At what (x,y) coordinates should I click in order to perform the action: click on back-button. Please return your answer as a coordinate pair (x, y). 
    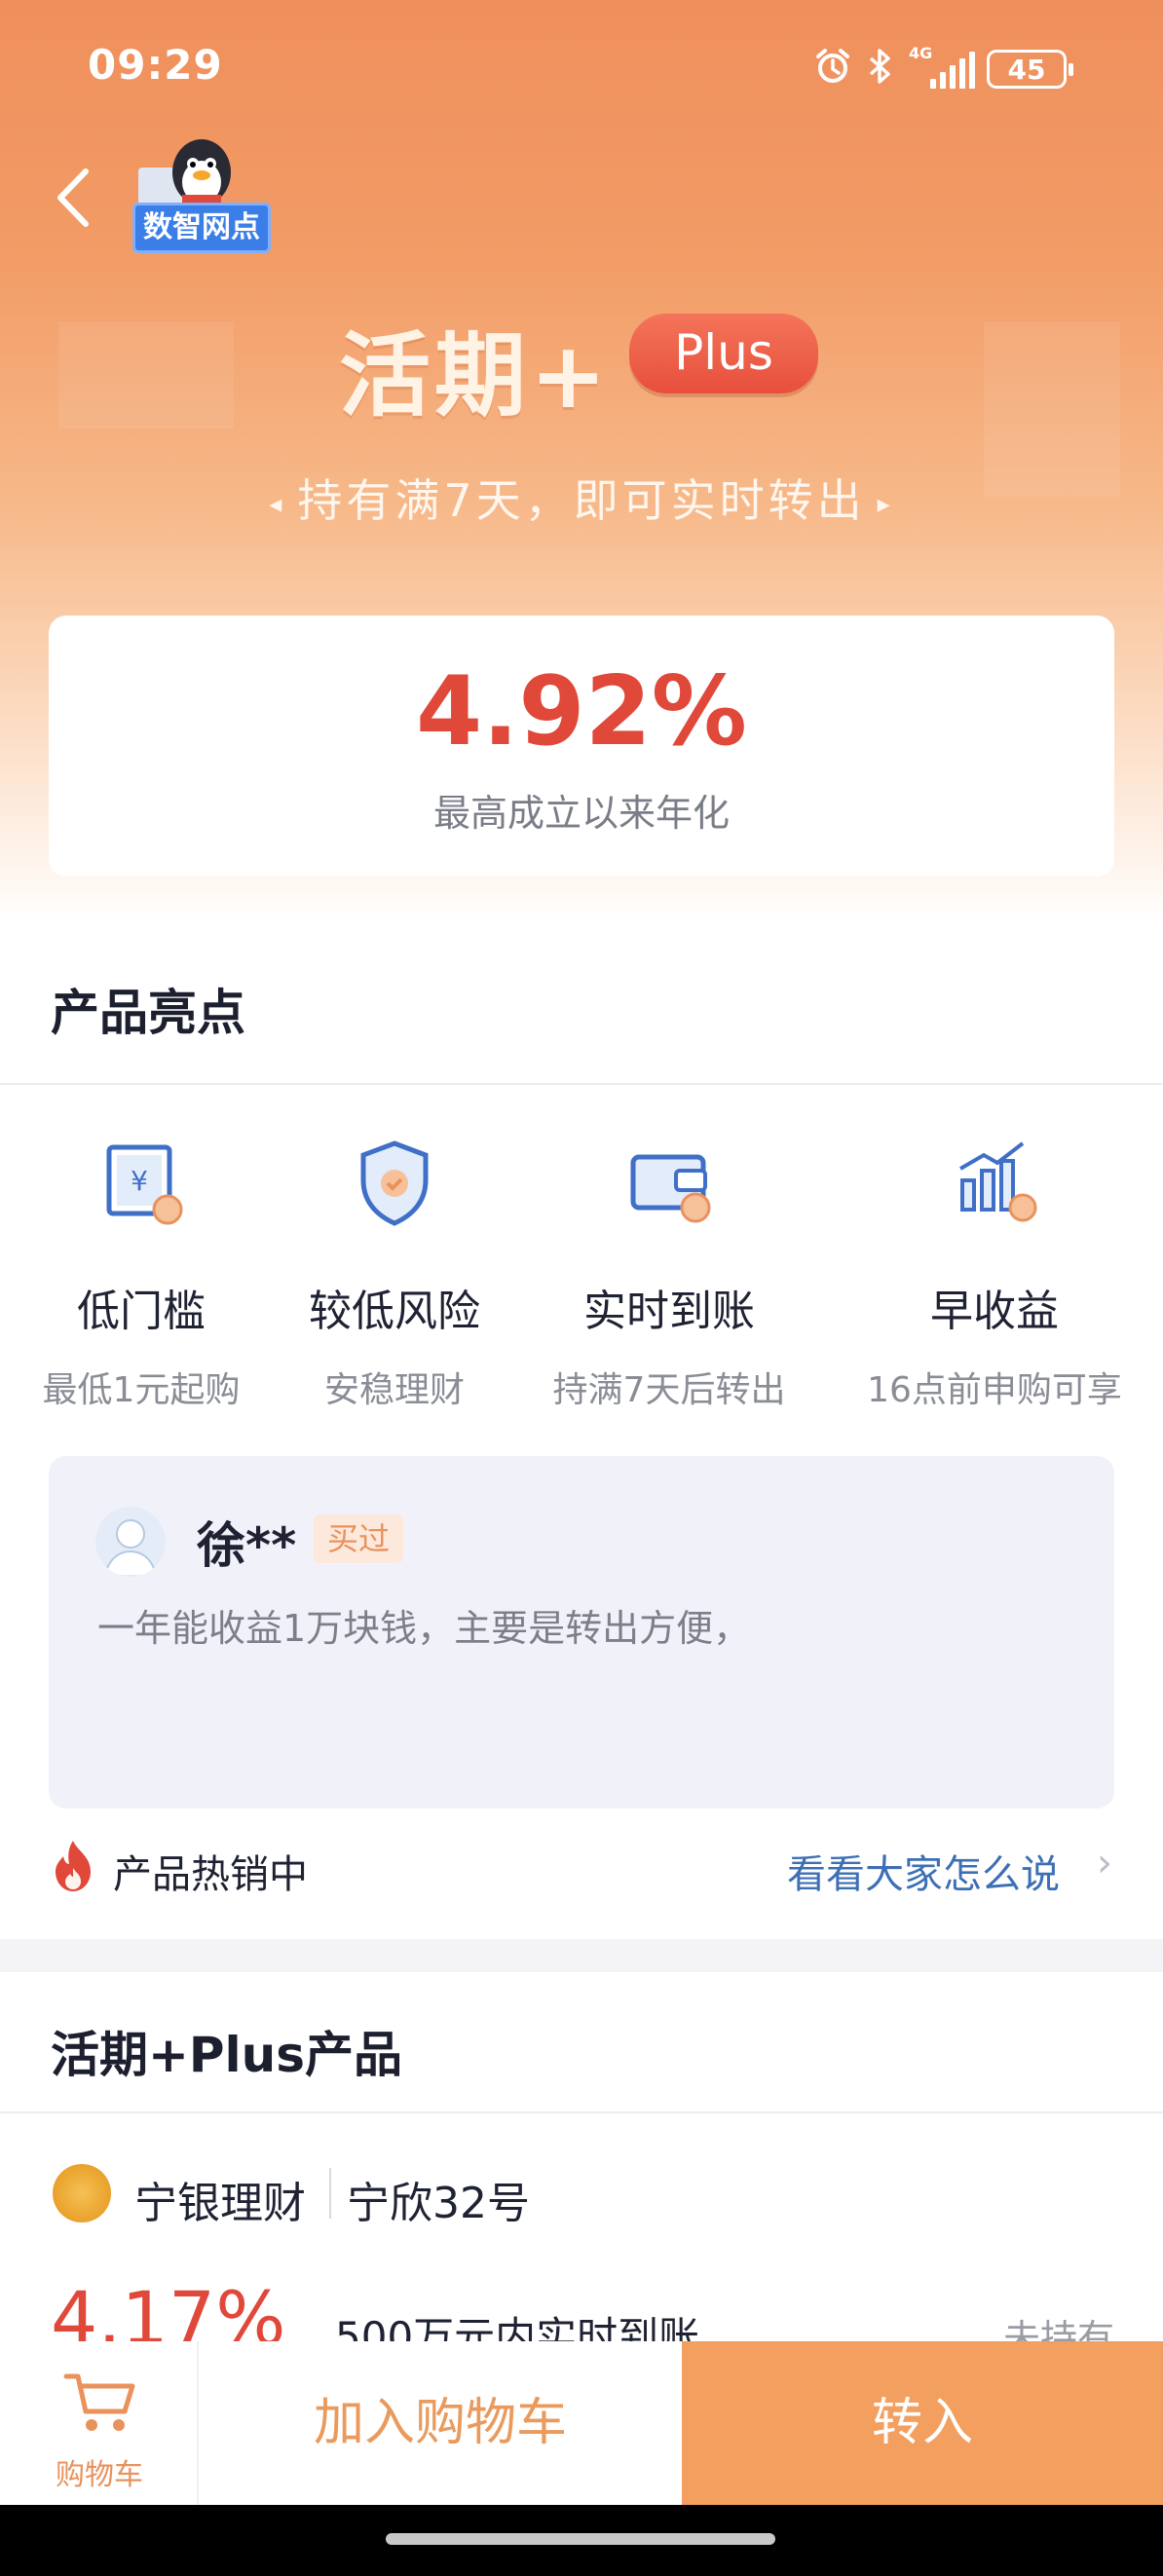
    Looking at the image, I should click on (75, 198).